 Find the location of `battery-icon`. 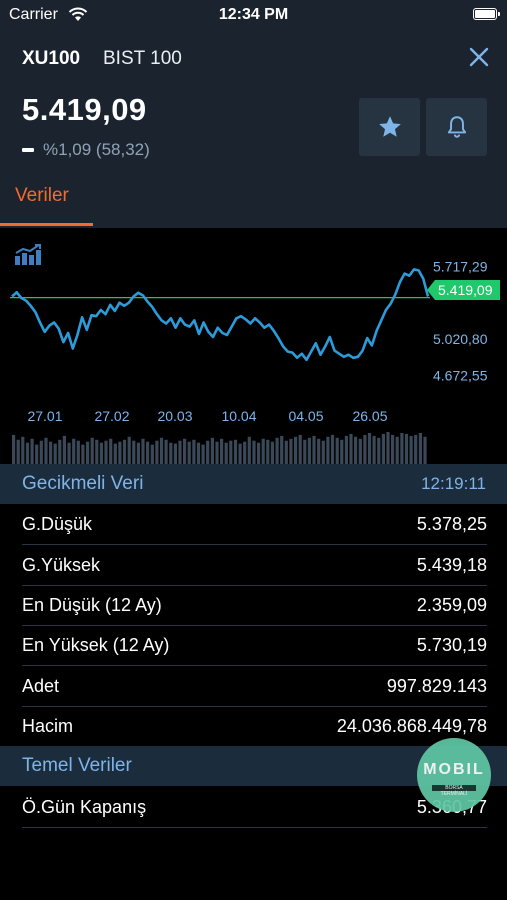

battery-icon is located at coordinates (486, 14).